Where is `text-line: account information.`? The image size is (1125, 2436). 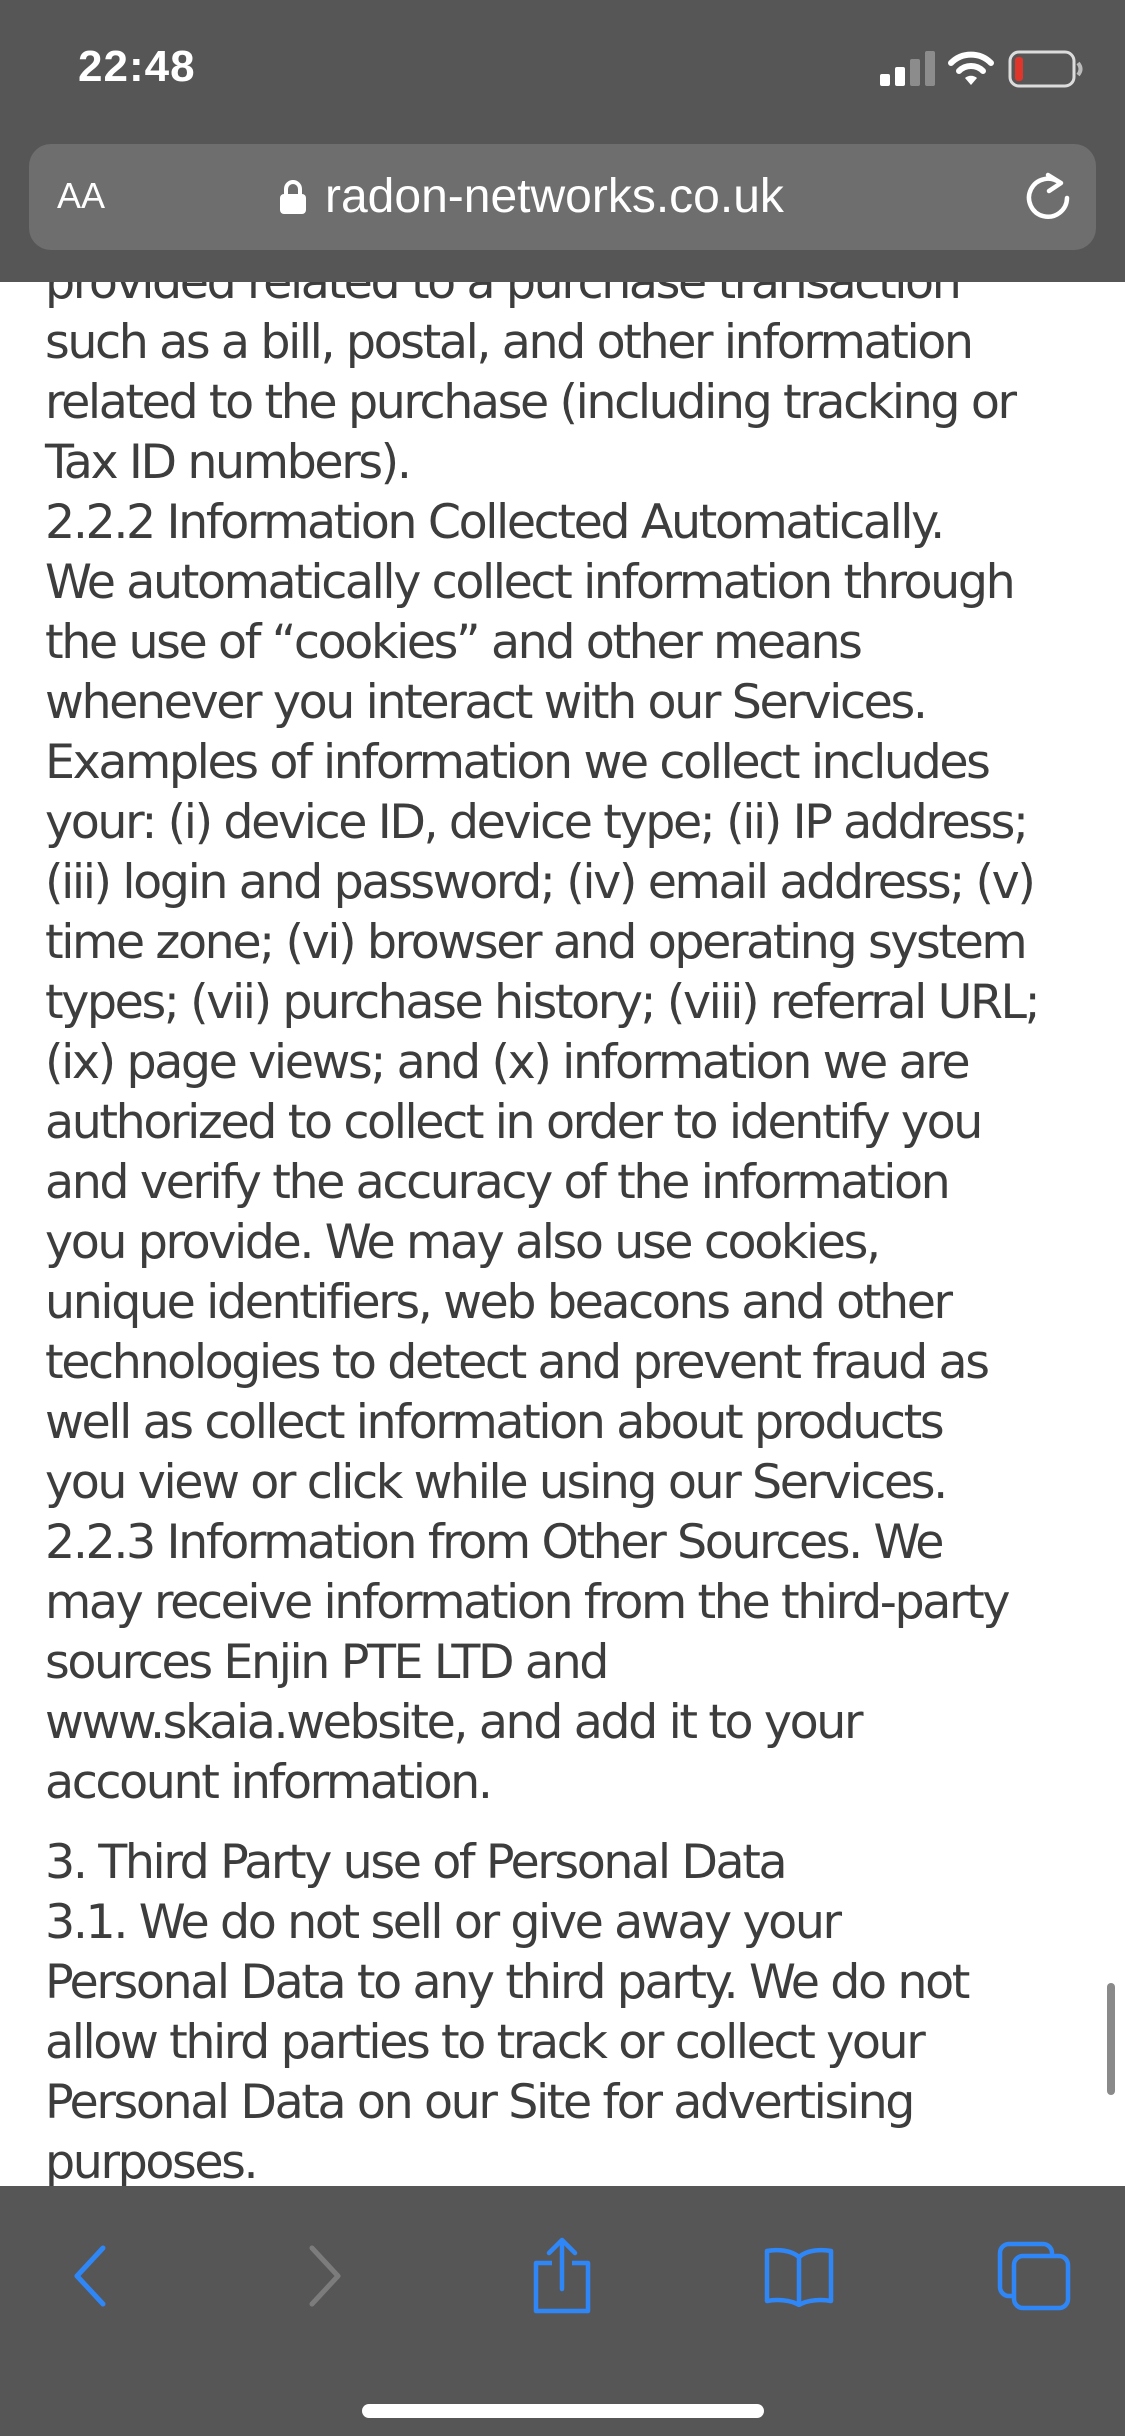
text-line: account information. is located at coordinates (269, 1782).